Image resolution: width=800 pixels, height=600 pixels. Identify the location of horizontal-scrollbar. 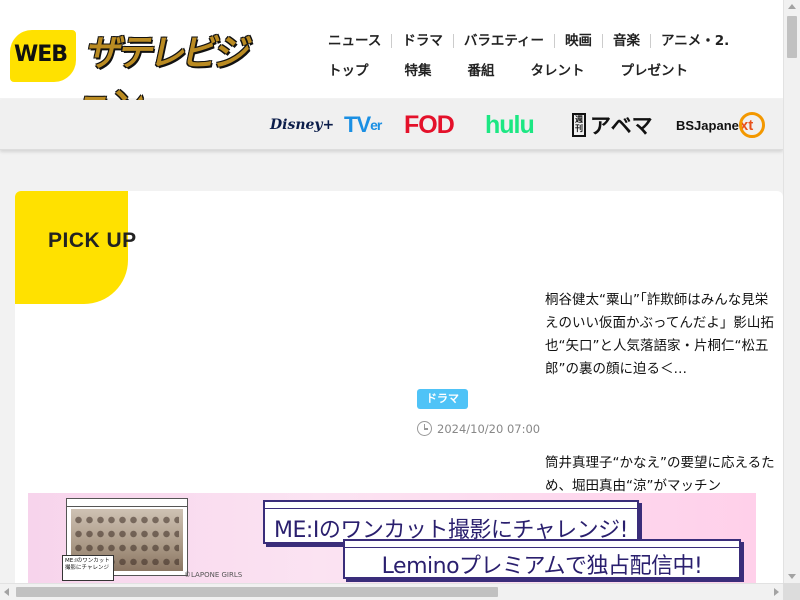
(391, 591).